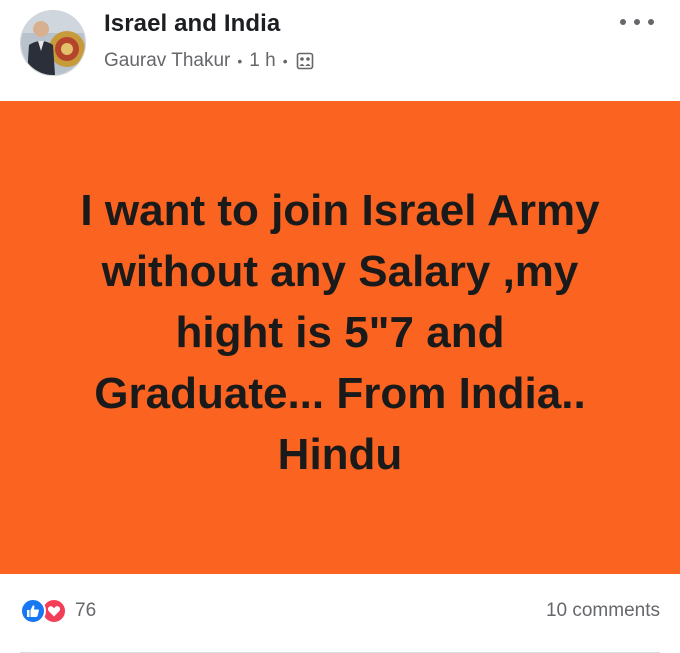  What do you see at coordinates (33, 611) in the screenshot?
I see `like-icon` at bounding box center [33, 611].